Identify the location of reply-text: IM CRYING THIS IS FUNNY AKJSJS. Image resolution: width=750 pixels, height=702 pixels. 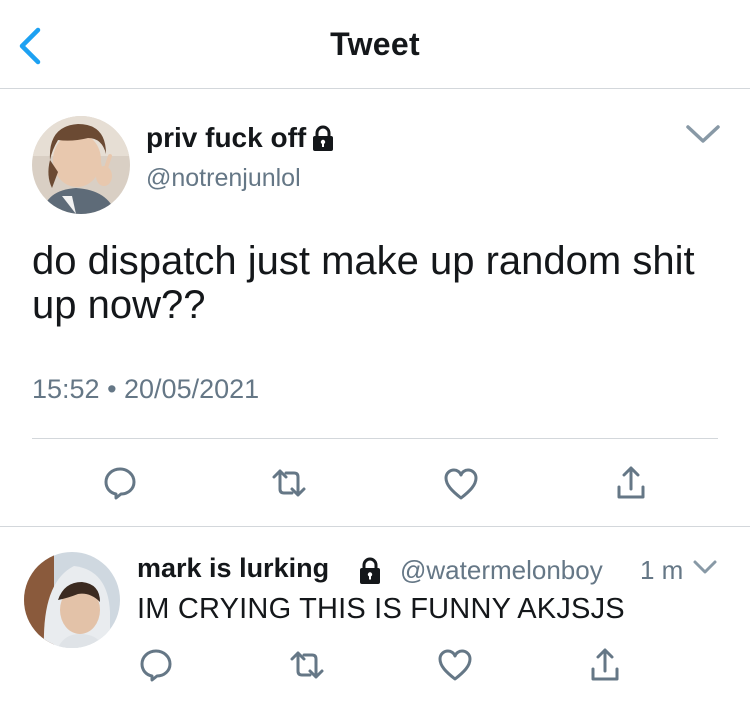
(381, 609).